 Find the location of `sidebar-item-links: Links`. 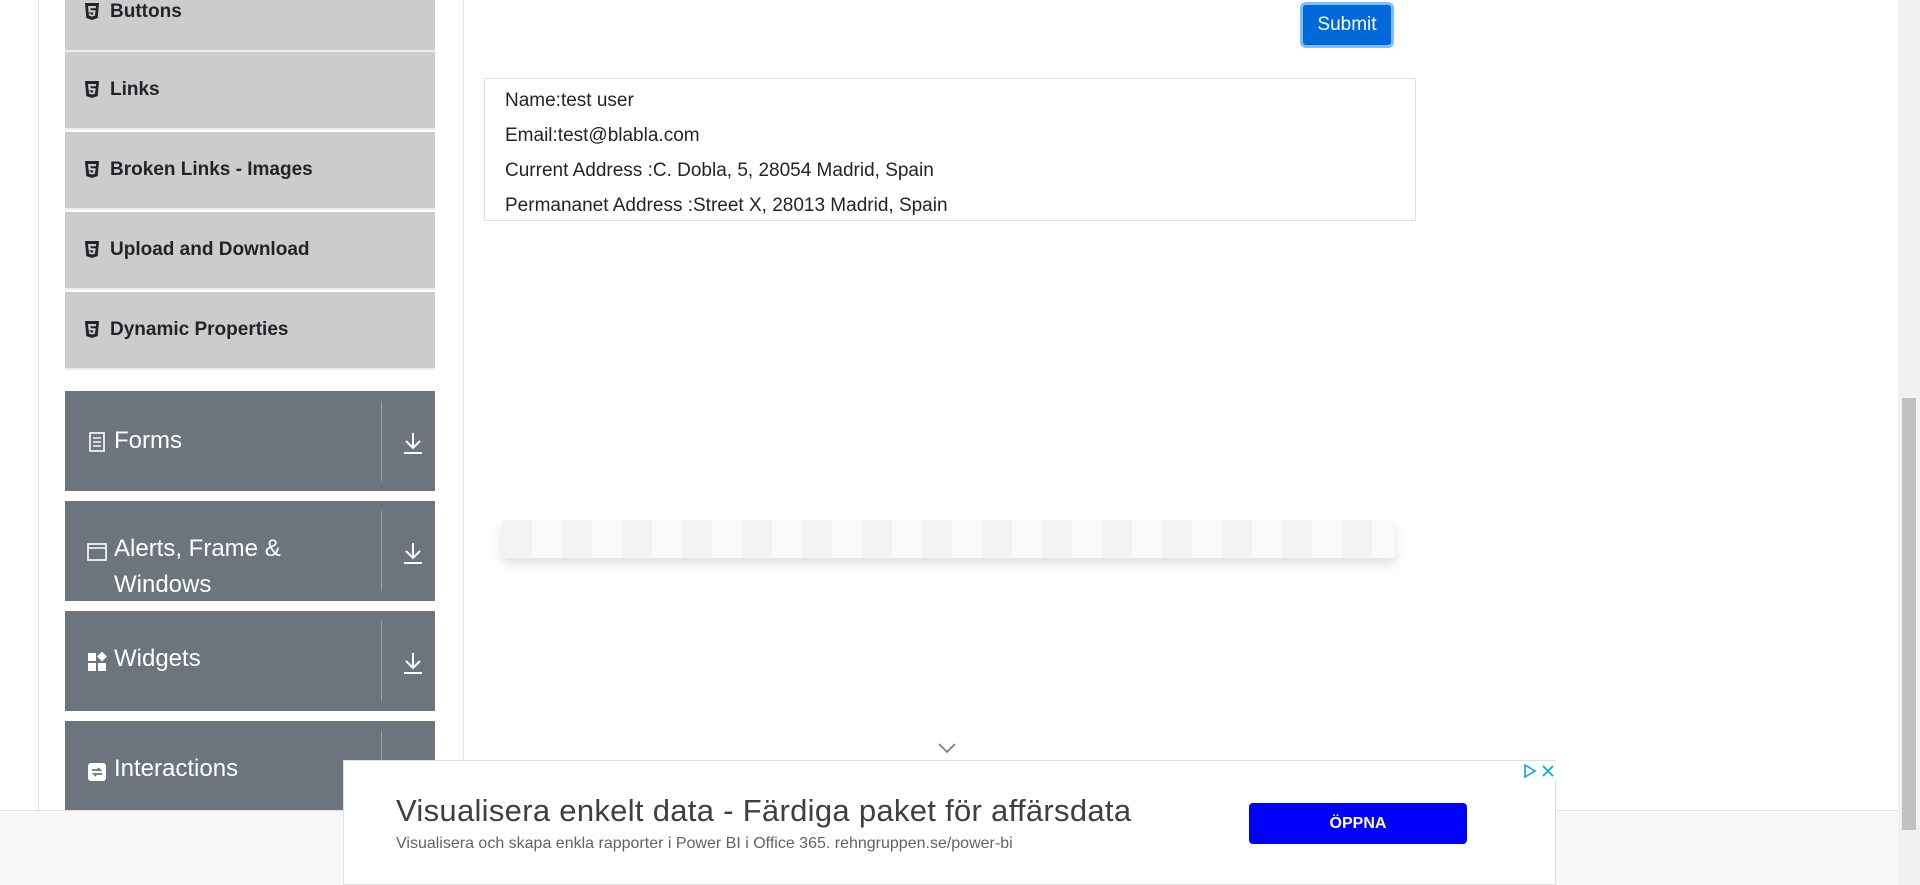

sidebar-item-links: Links is located at coordinates (250, 91).